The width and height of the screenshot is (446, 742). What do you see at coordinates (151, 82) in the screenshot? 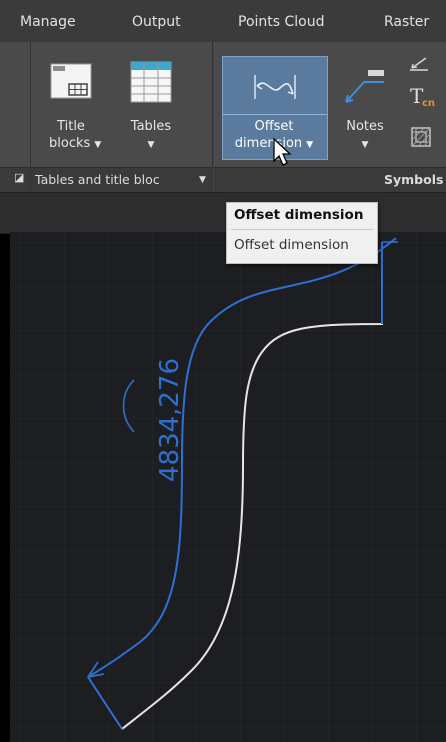
I see `tables-icon` at bounding box center [151, 82].